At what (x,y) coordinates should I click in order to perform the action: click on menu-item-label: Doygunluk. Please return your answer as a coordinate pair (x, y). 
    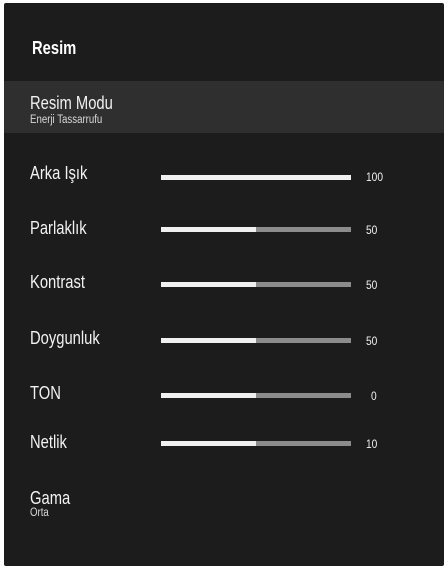
    Looking at the image, I should click on (65, 338).